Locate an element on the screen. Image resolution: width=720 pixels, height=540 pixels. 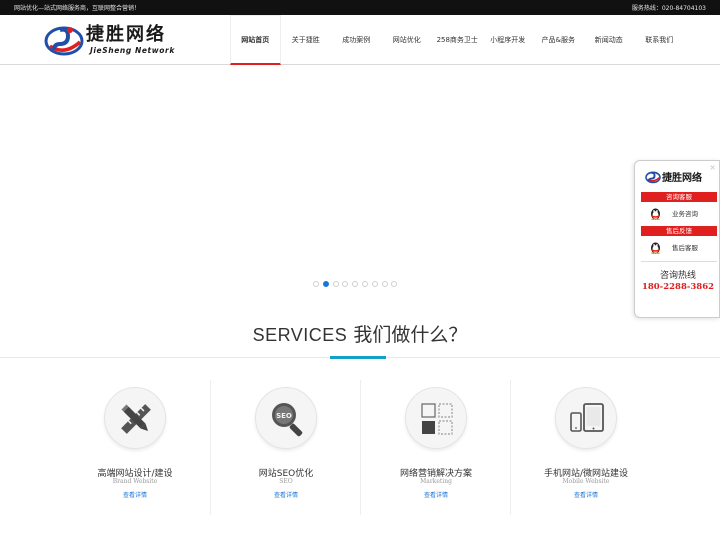
svg-text: SEO is located at coordinates (284, 416).